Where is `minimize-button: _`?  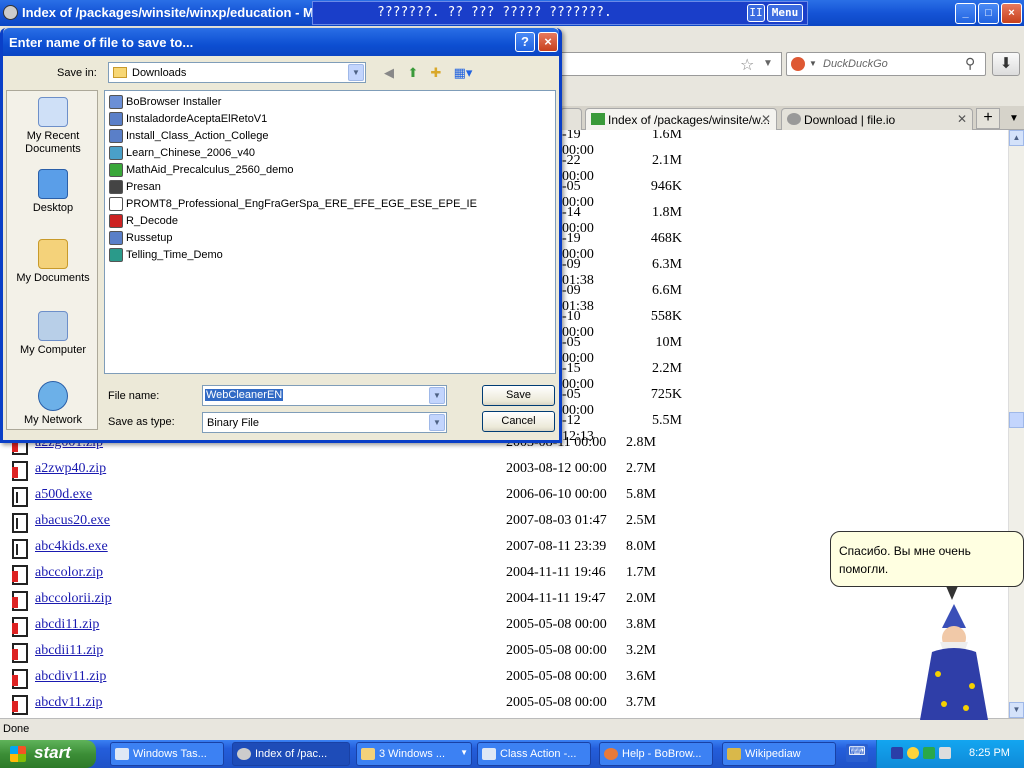 minimize-button: _ is located at coordinates (965, 13).